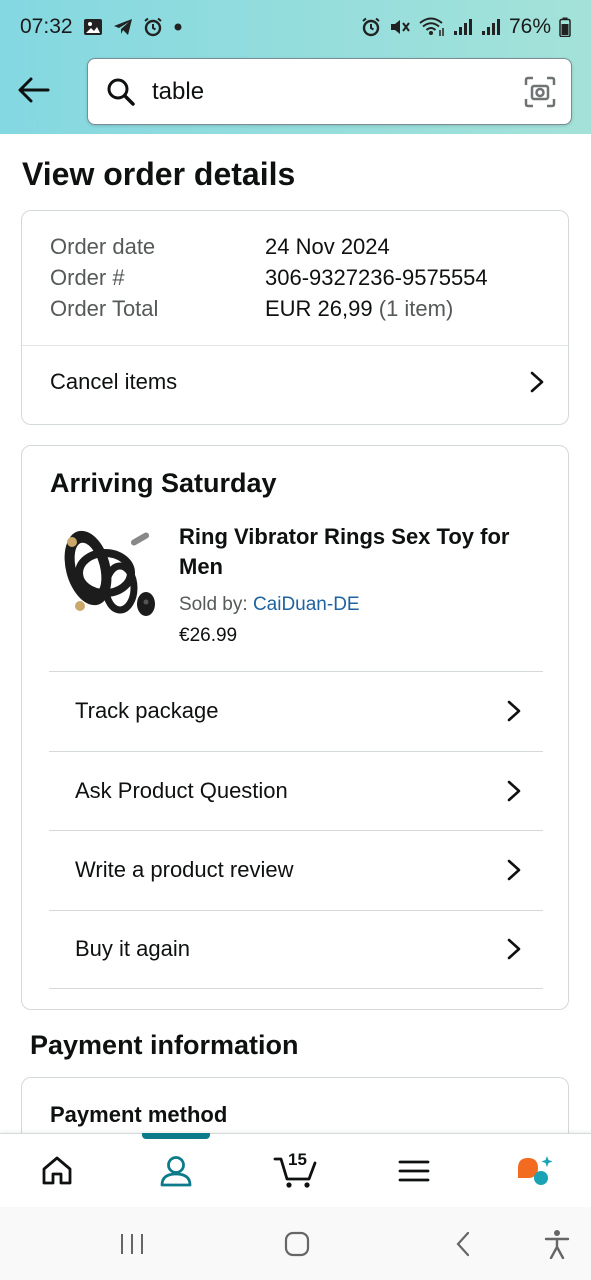 The width and height of the screenshot is (591, 1280). What do you see at coordinates (295, 27) in the screenshot?
I see `status-bar: 07:32 76%` at bounding box center [295, 27].